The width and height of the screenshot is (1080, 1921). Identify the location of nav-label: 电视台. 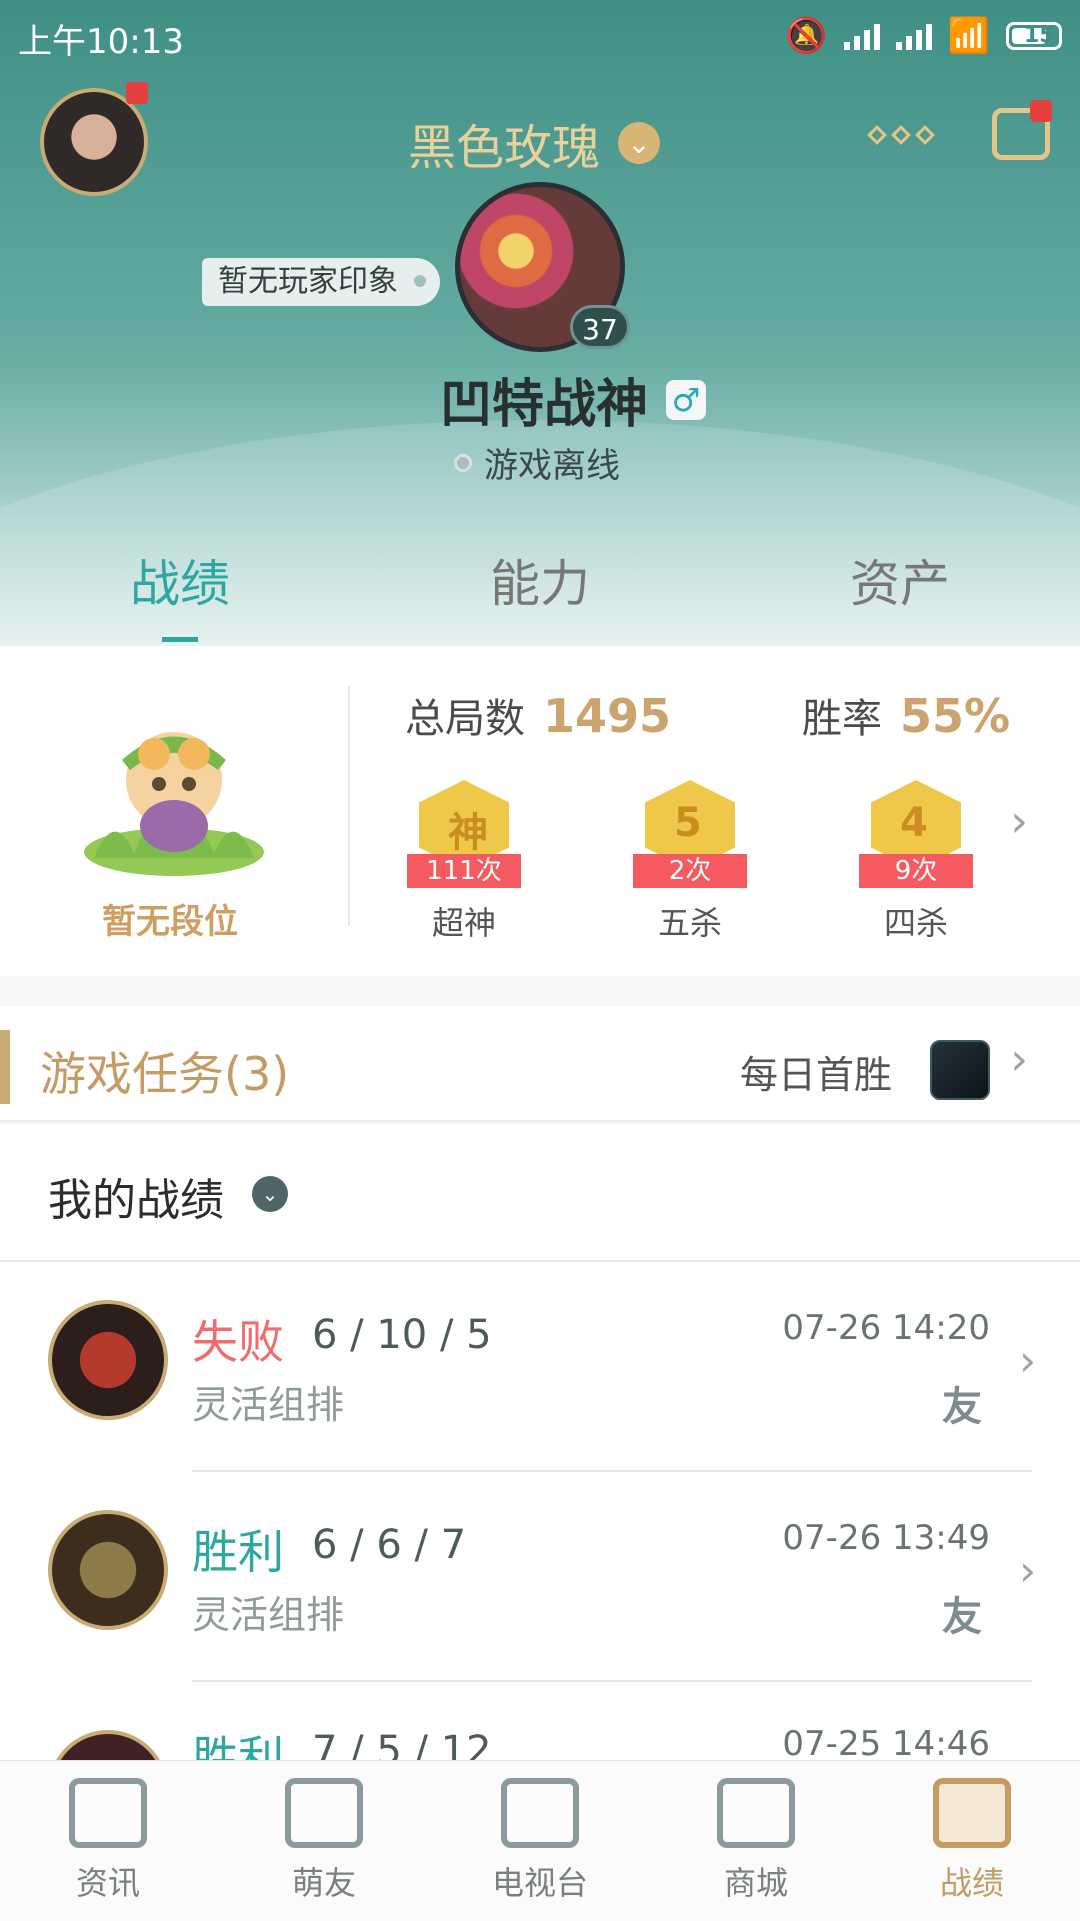
(539, 1883).